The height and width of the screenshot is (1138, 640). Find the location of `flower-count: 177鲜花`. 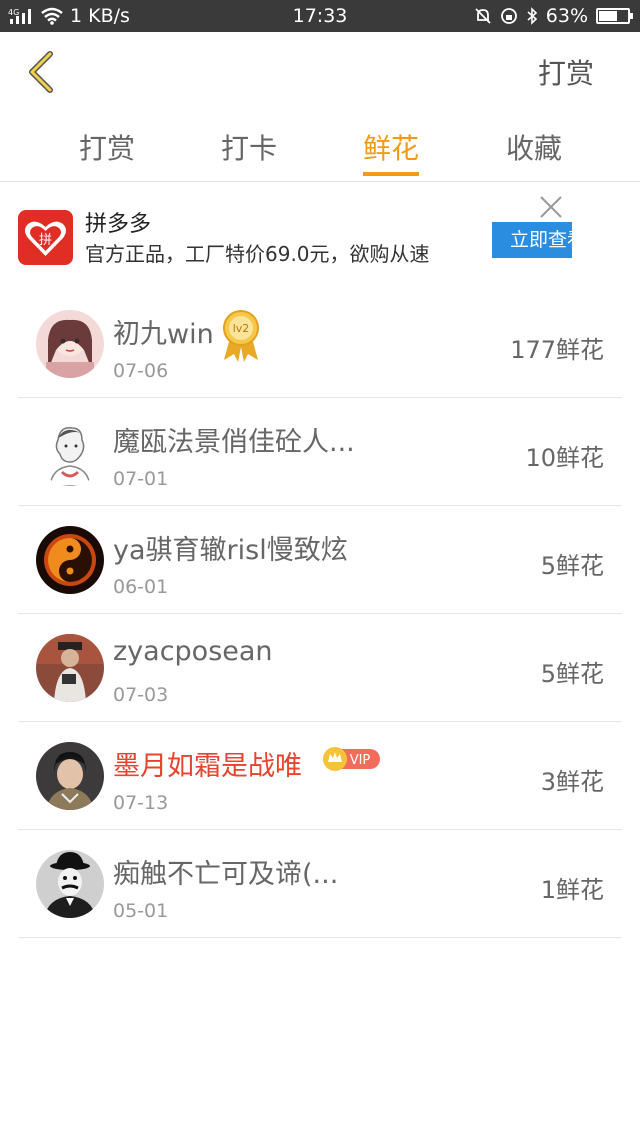

flower-count: 177鲜花 is located at coordinates (557, 350).